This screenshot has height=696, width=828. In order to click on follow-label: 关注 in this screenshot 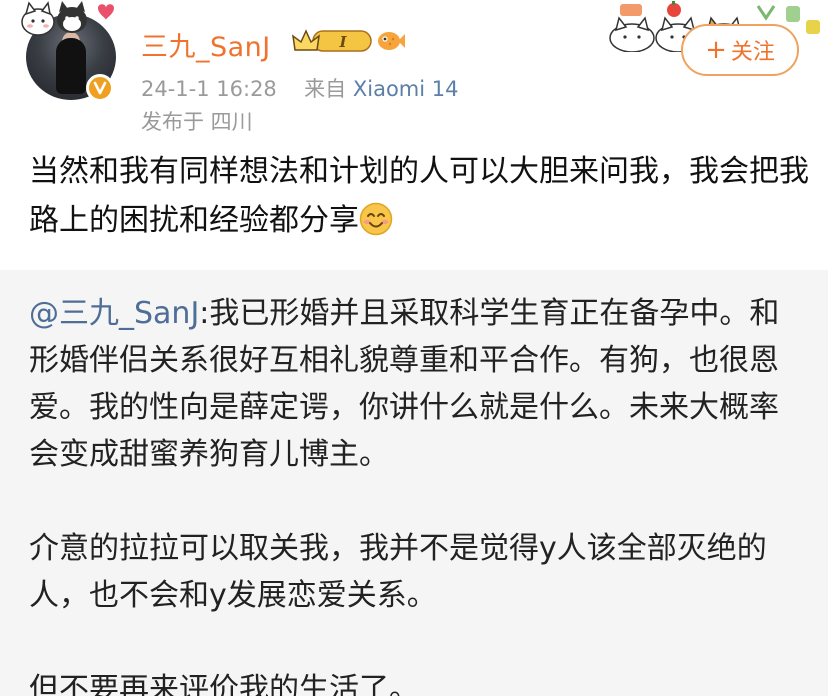, I will do `click(752, 52)`.